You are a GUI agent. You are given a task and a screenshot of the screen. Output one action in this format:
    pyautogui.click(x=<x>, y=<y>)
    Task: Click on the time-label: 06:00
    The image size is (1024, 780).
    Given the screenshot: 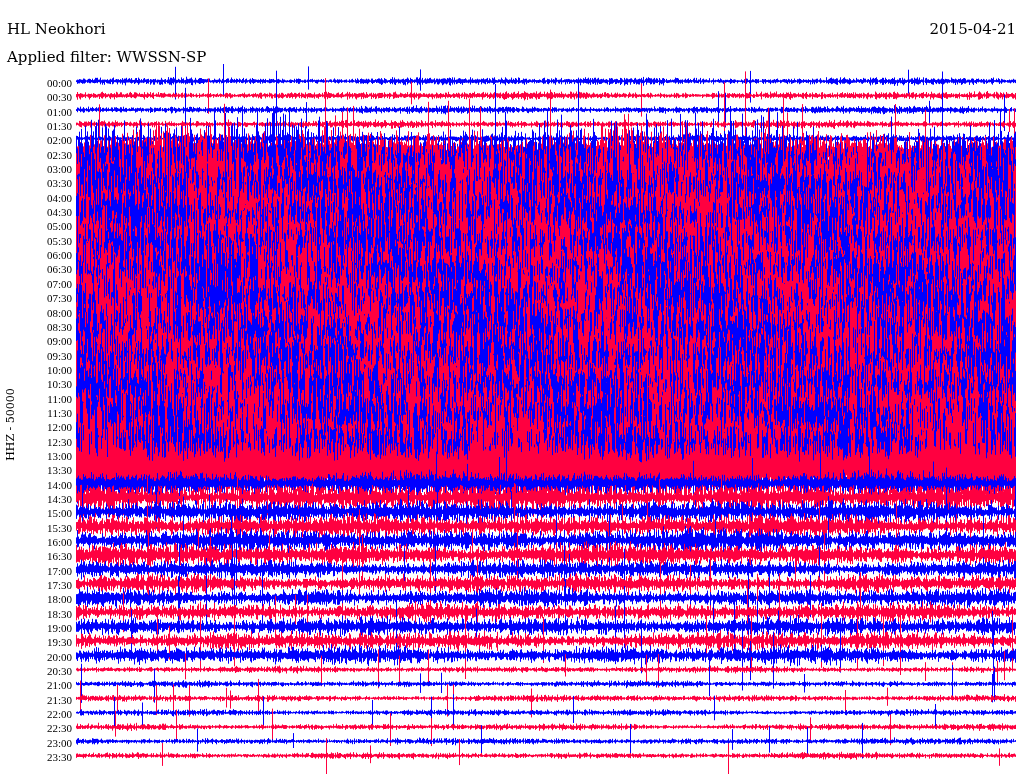 What is the action you would take?
    pyautogui.click(x=59, y=255)
    